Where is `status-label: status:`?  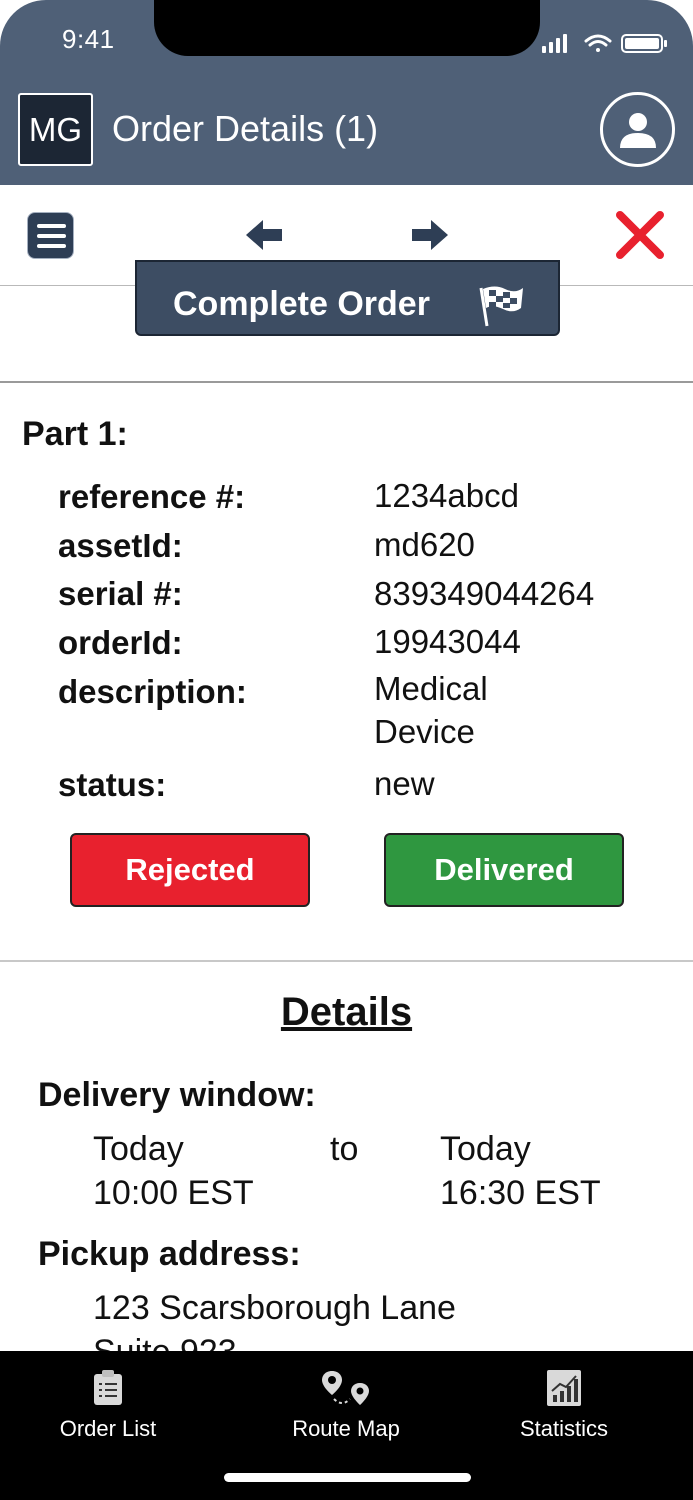 status-label: status: is located at coordinates (112, 784).